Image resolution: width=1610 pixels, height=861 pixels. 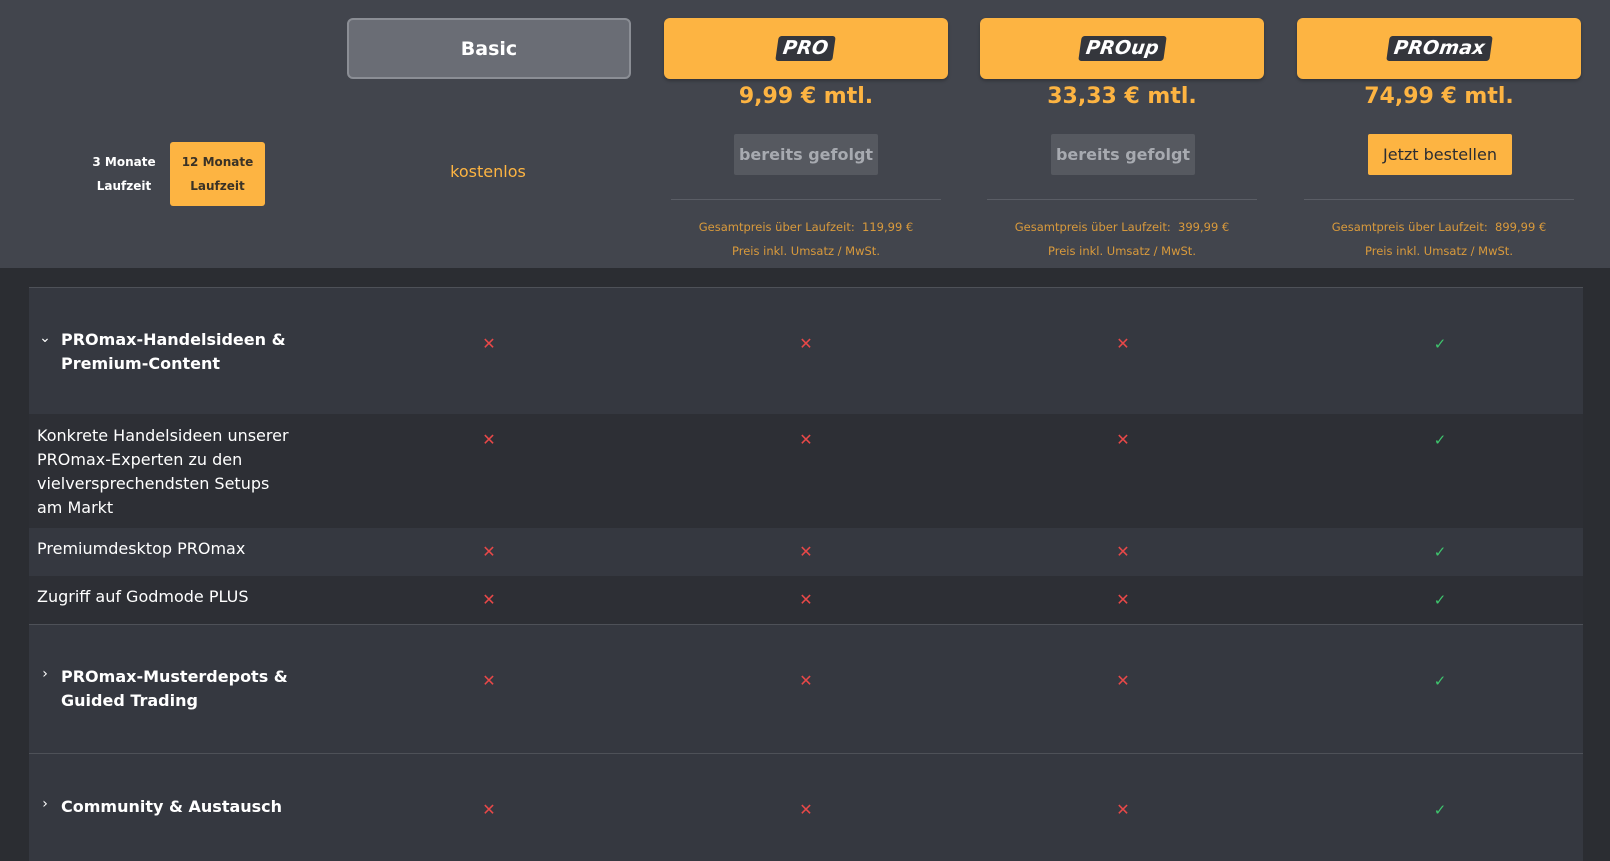 I want to click on promax-divider, so click(x=1439, y=199).